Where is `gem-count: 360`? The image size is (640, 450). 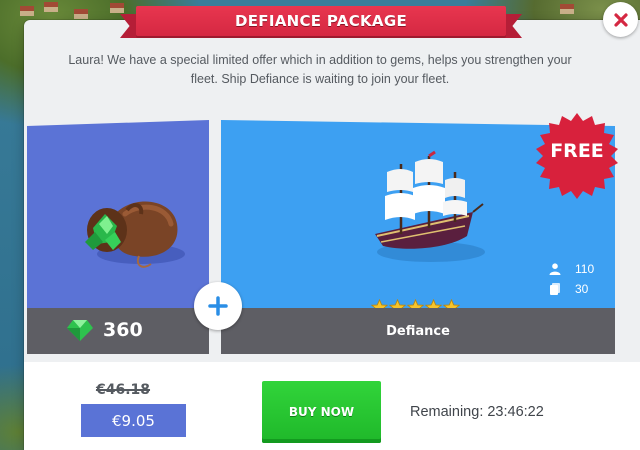 gem-count: 360 is located at coordinates (123, 330).